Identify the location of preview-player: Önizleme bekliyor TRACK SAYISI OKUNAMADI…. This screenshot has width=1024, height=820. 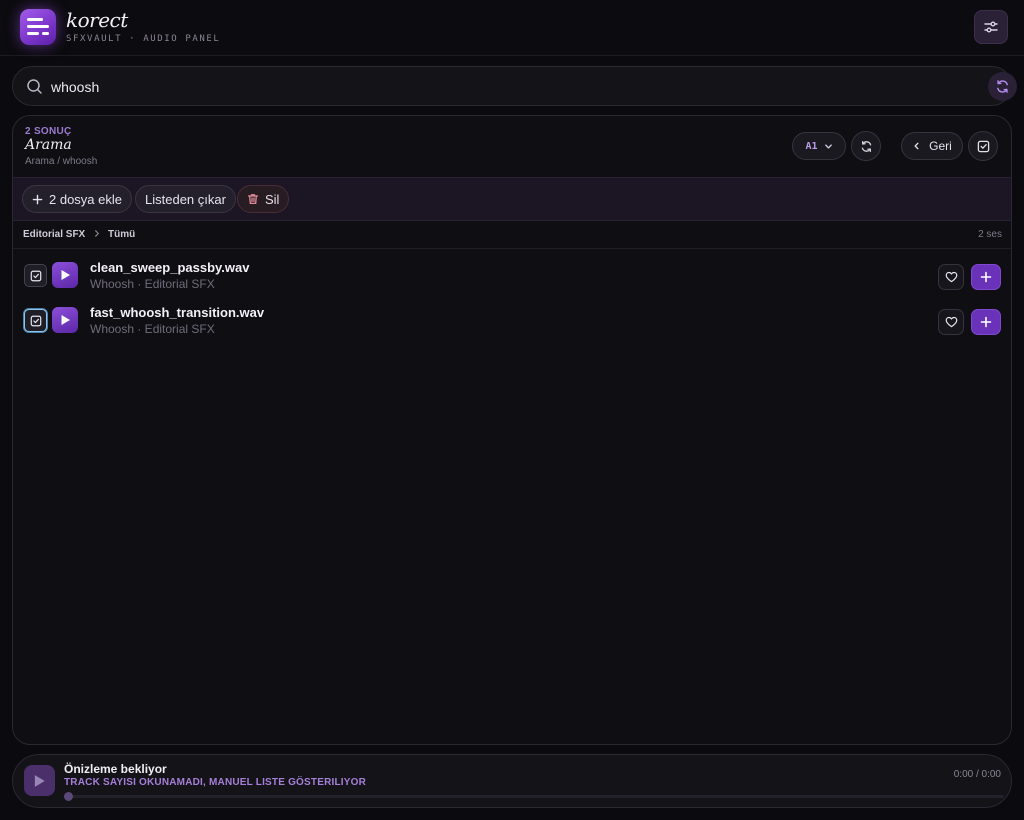
(512, 781).